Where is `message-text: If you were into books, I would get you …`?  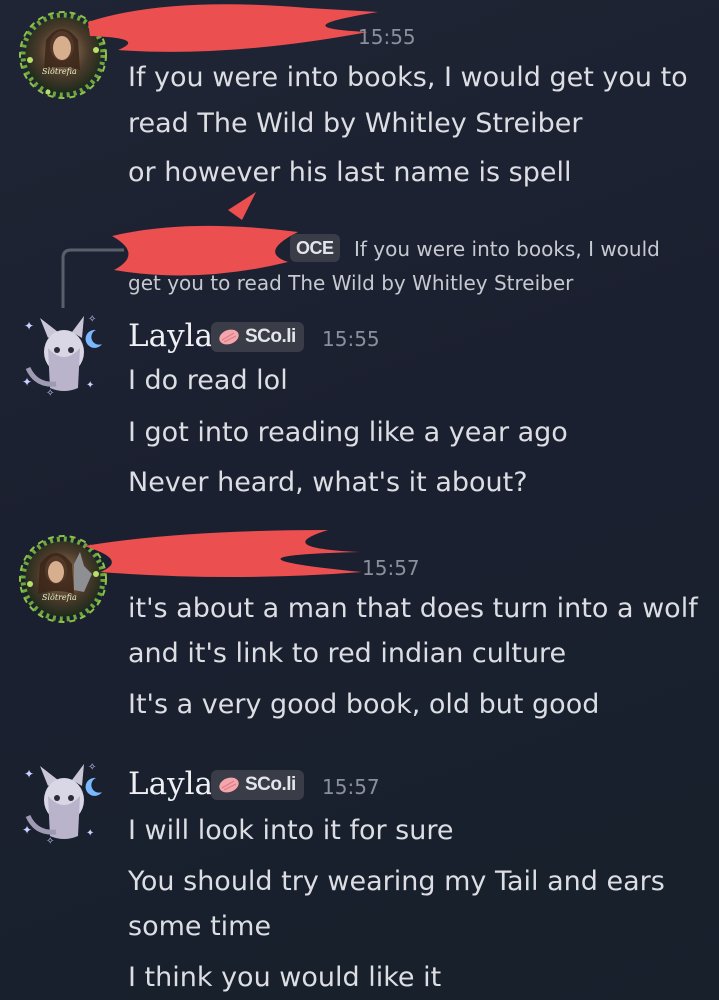
message-text: If you were into books, I would get you … is located at coordinates (408, 77).